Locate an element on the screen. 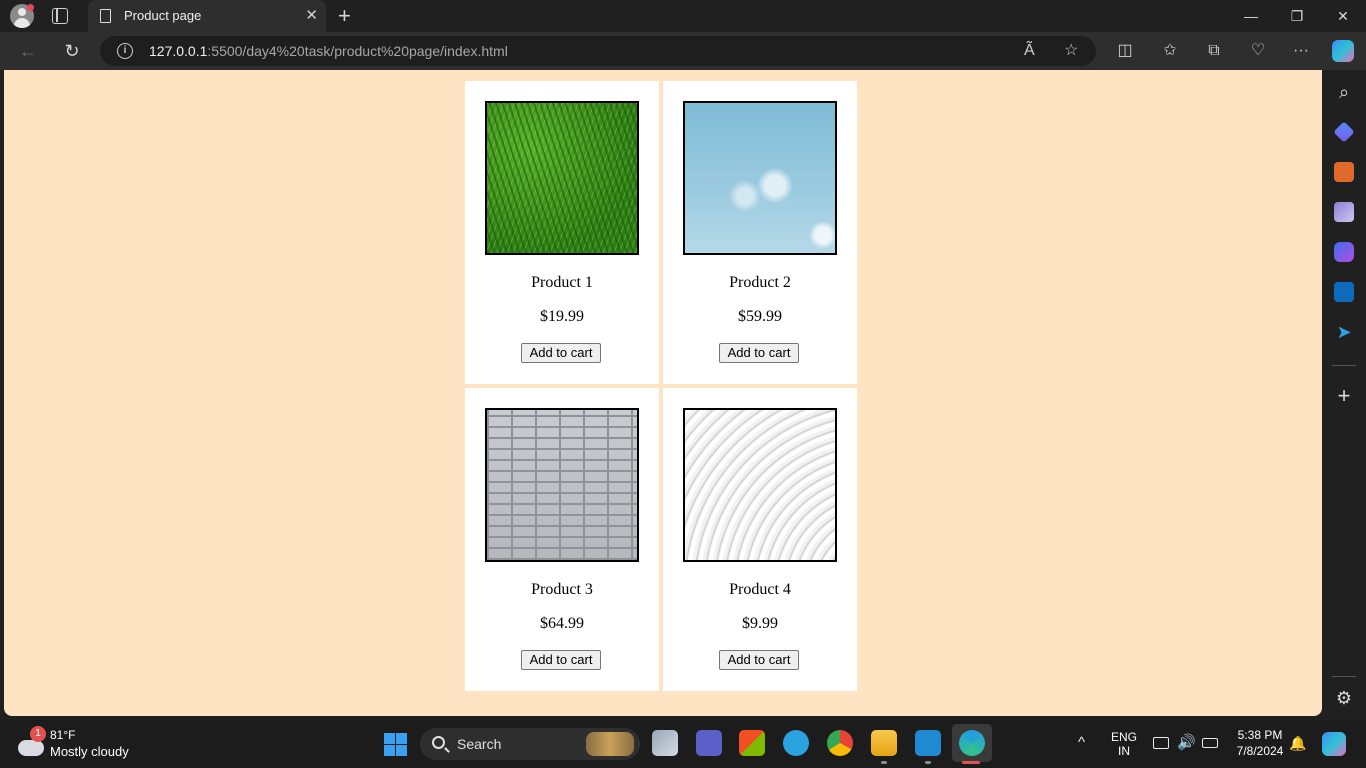 The width and height of the screenshot is (1366, 768). edge-icon is located at coordinates (972, 743).